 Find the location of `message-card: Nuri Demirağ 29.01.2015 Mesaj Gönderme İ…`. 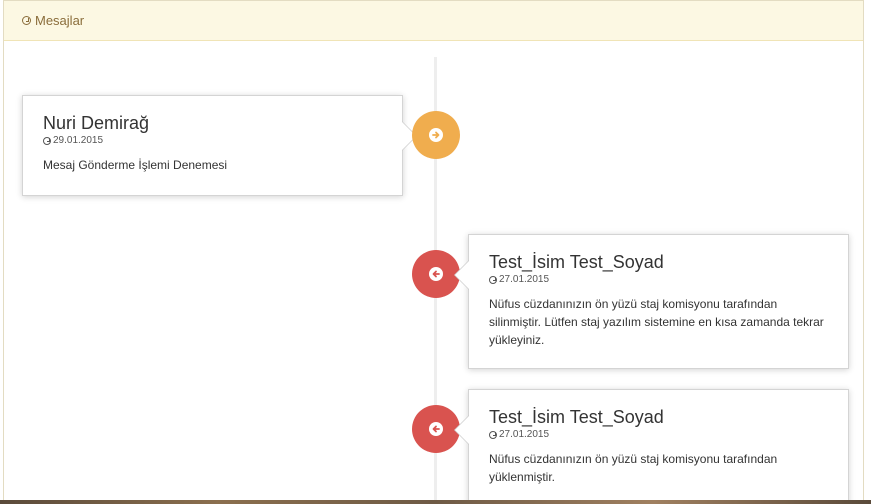

message-card: Nuri Demirağ 29.01.2015 Mesaj Gönderme İ… is located at coordinates (219, 145).